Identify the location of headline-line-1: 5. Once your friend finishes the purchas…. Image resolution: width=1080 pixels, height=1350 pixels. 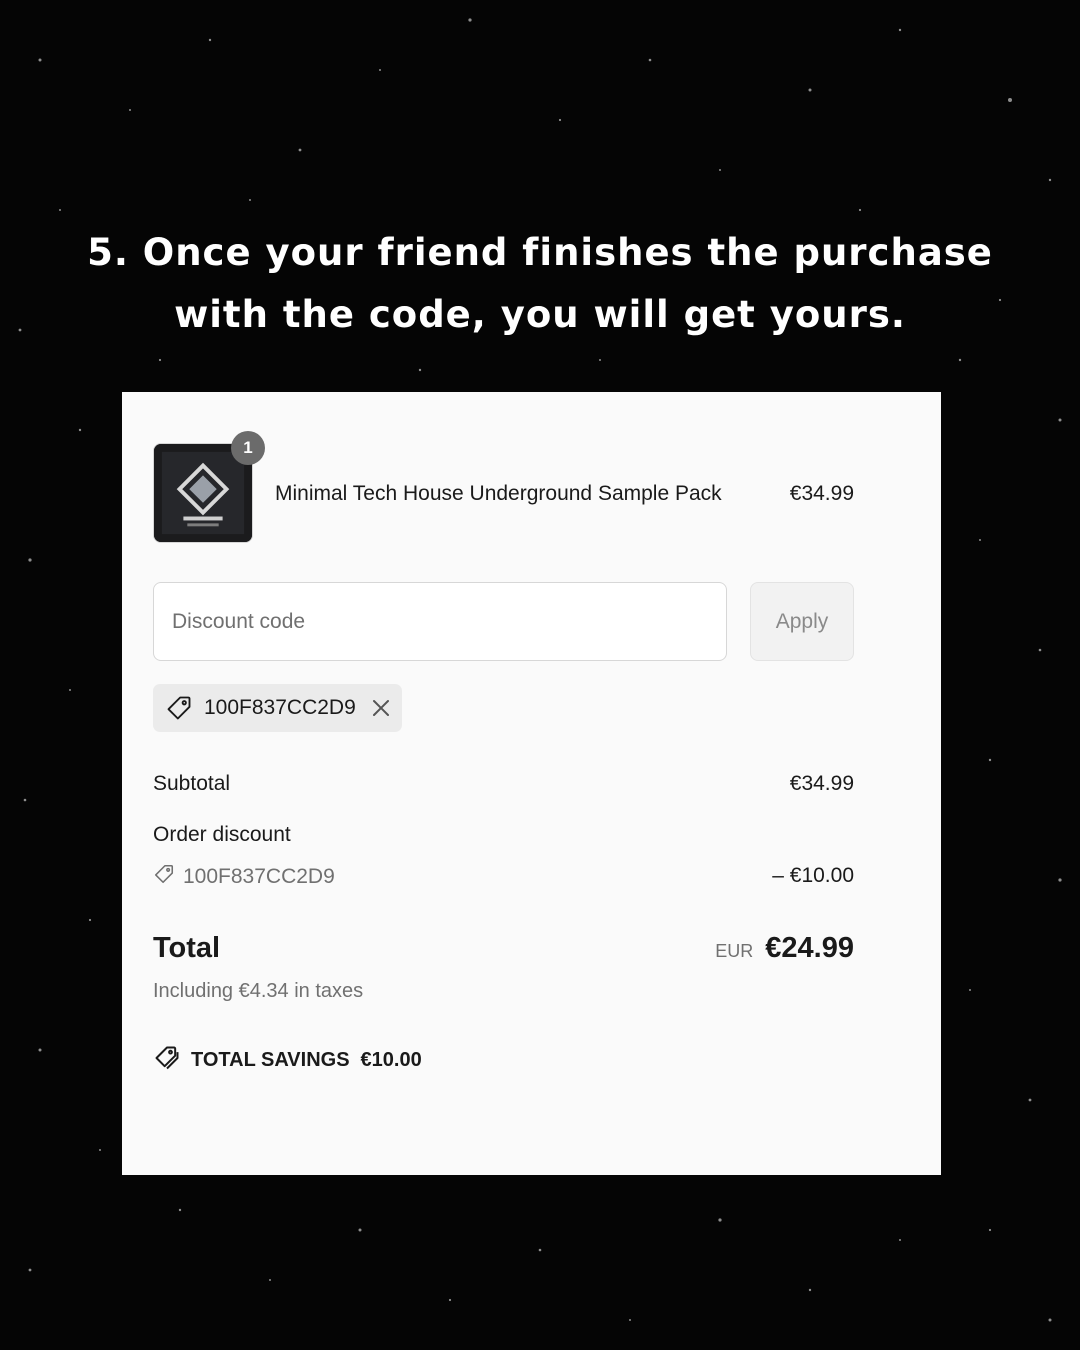
(540, 252).